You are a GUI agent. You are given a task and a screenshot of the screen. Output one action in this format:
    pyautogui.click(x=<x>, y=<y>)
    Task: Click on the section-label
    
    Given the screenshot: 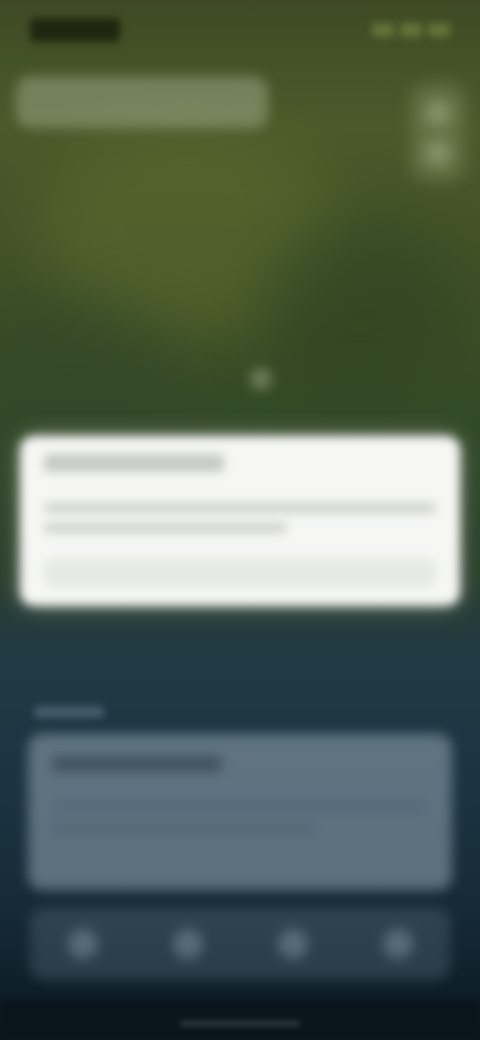 What is the action you would take?
    pyautogui.click(x=69, y=712)
    